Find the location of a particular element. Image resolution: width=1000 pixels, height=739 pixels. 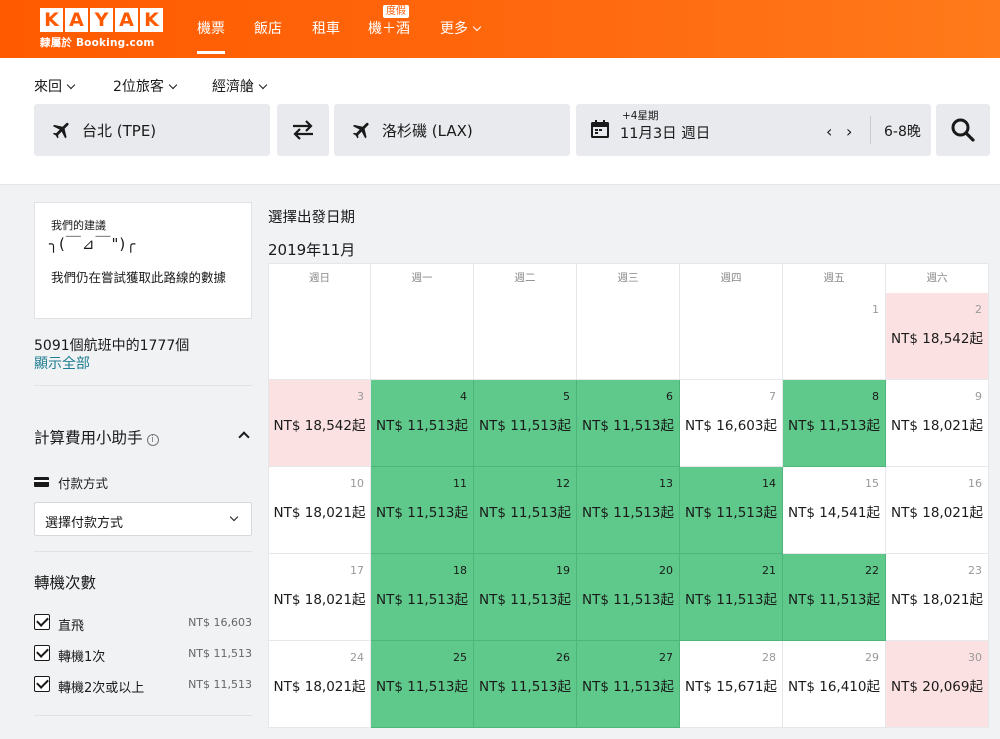

search-button is located at coordinates (963, 130).